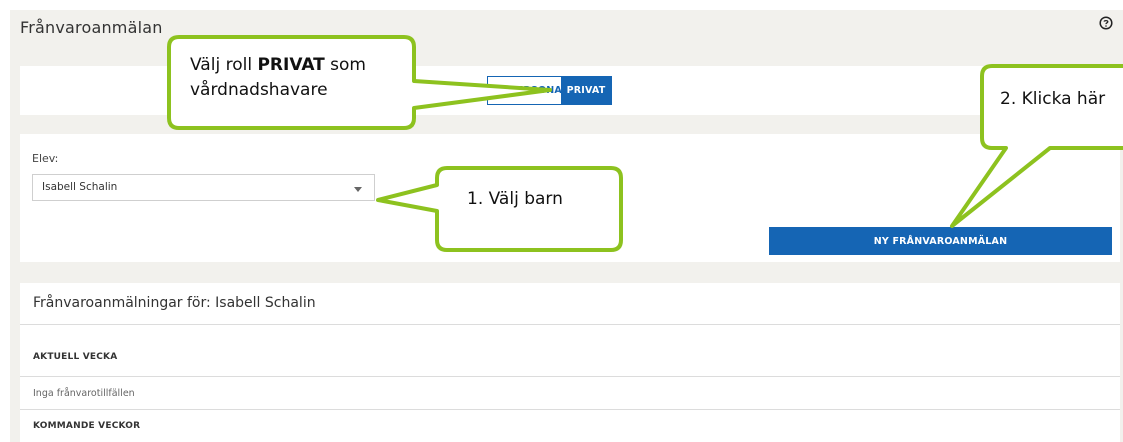 This screenshot has height=442, width=1123. Describe the element at coordinates (203, 187) in the screenshot. I see `student-select: Isabell Schalin` at that location.